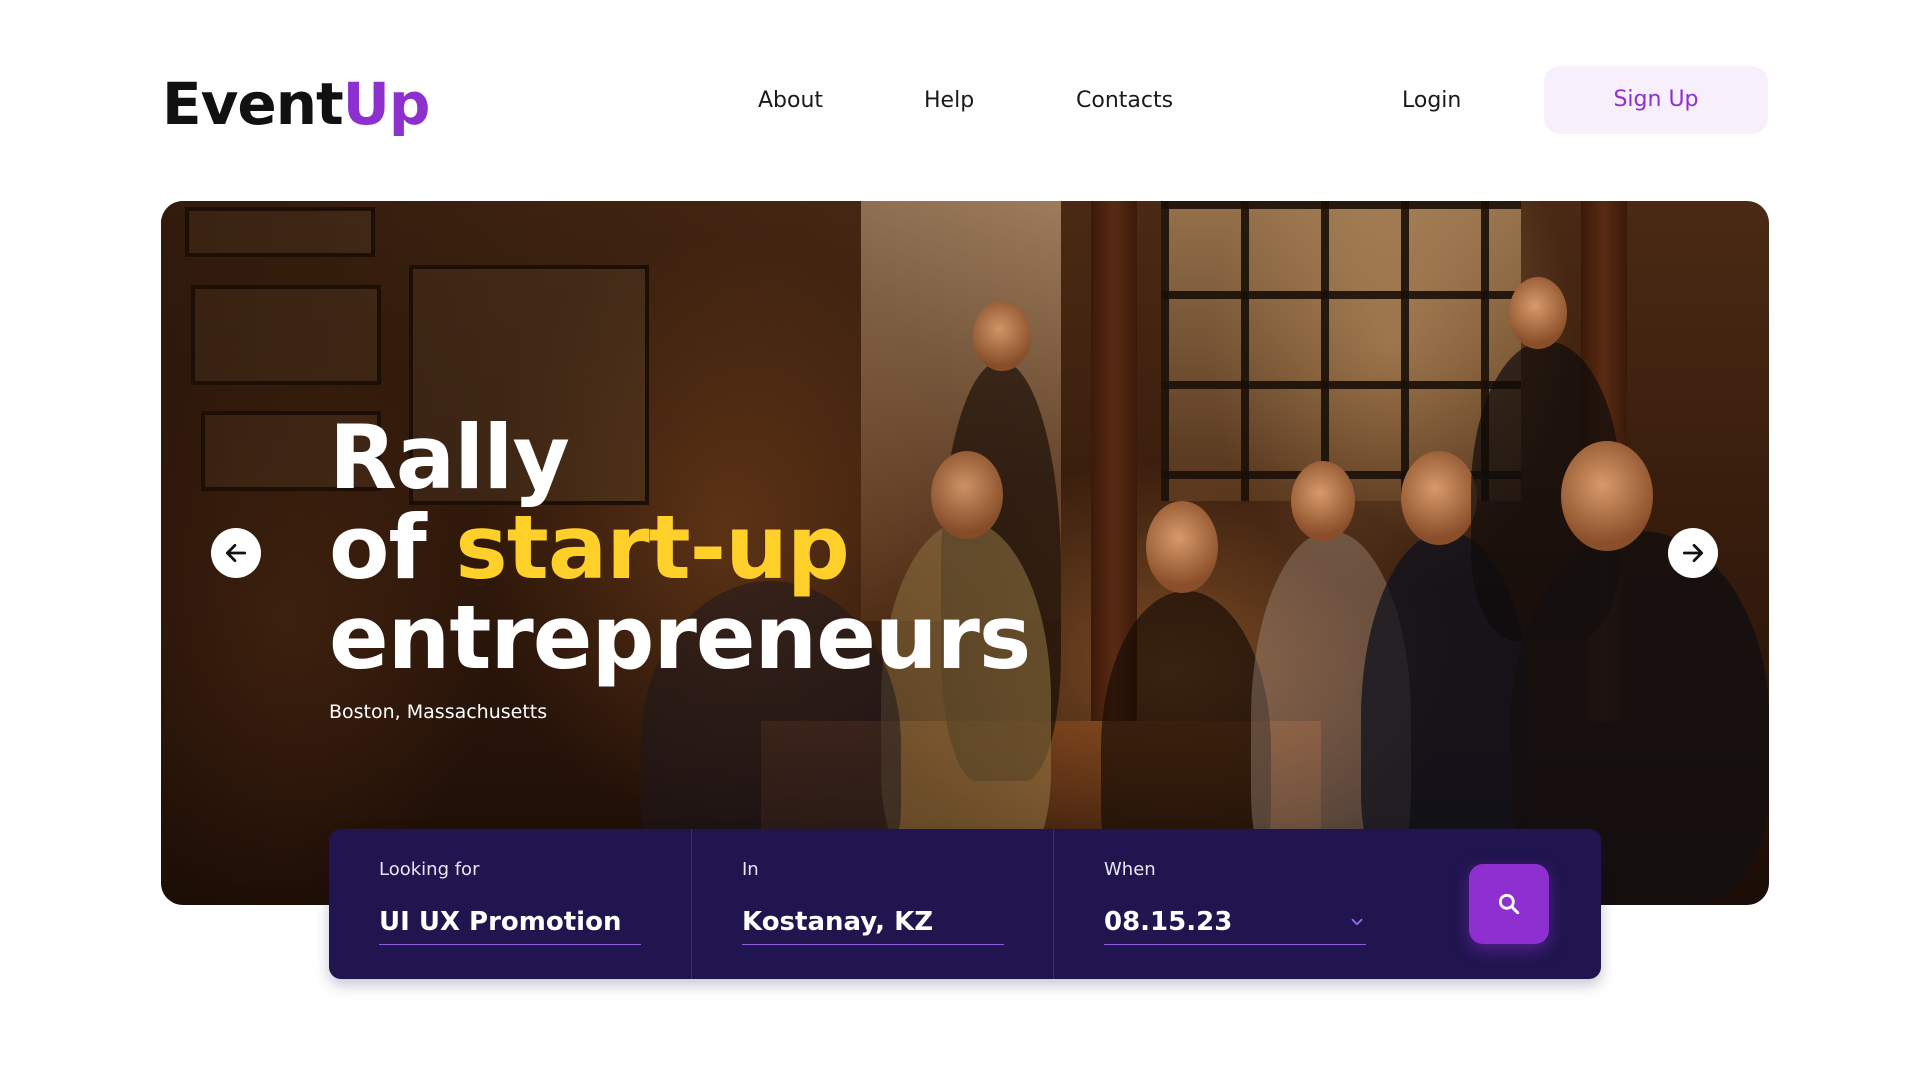 Image resolution: width=1920 pixels, height=1080 pixels. I want to click on date-select: 08.15.23, so click(1235, 922).